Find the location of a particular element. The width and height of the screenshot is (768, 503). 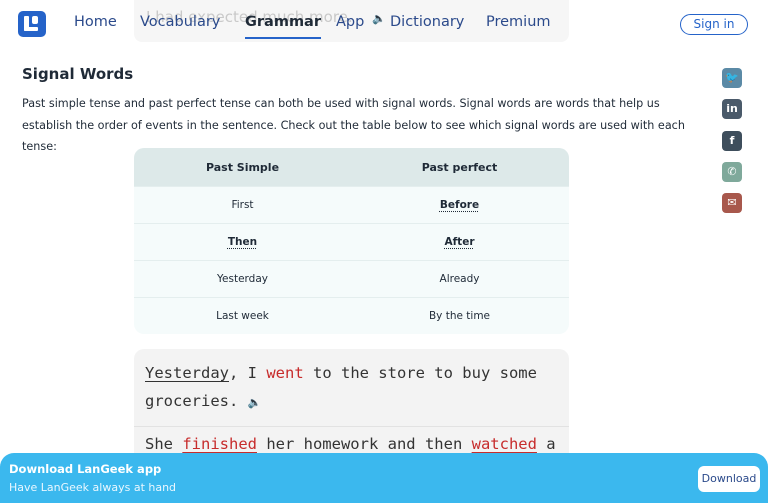

banner-title-text: Download LanGeek app is located at coordinates (85, 469).